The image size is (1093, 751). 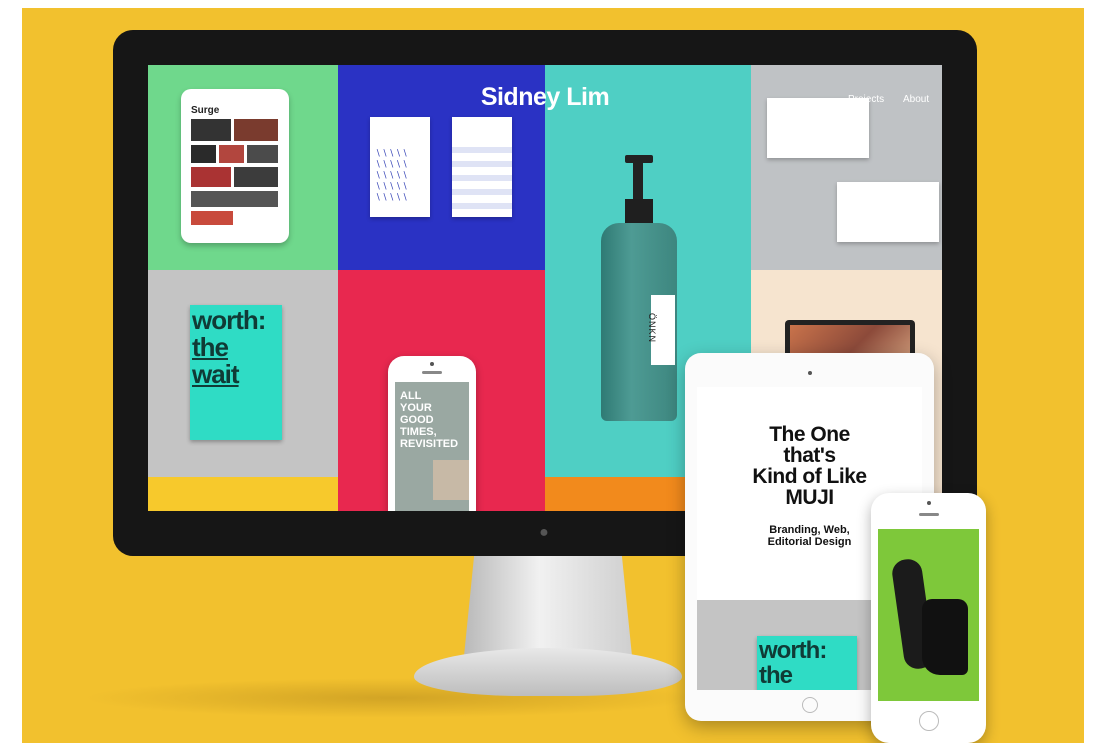 I want to click on card-pattern: ∖∖∖∖∖ ∖∖∖∖∖ ∖∖∖∖∖ ∖∖∖∖∖ ∖∖∖∖∖, so click(x=392, y=176).